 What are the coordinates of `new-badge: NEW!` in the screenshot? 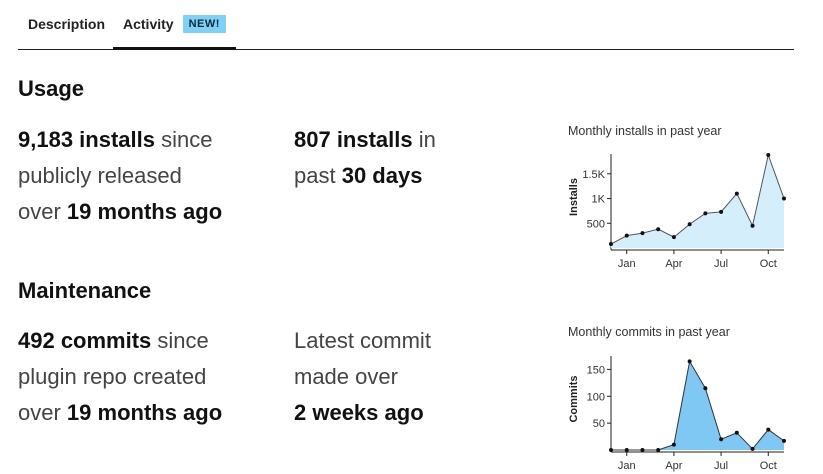 It's located at (204, 24).